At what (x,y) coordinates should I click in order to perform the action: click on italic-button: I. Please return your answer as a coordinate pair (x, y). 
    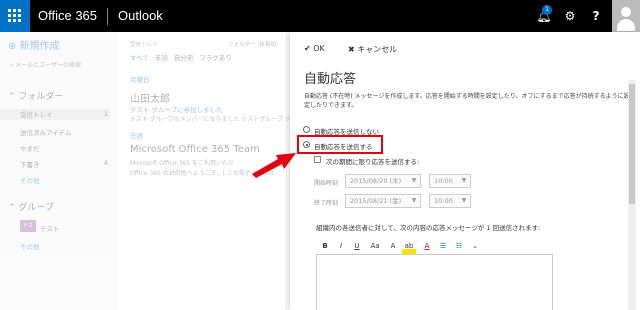
    Looking at the image, I should click on (341, 246).